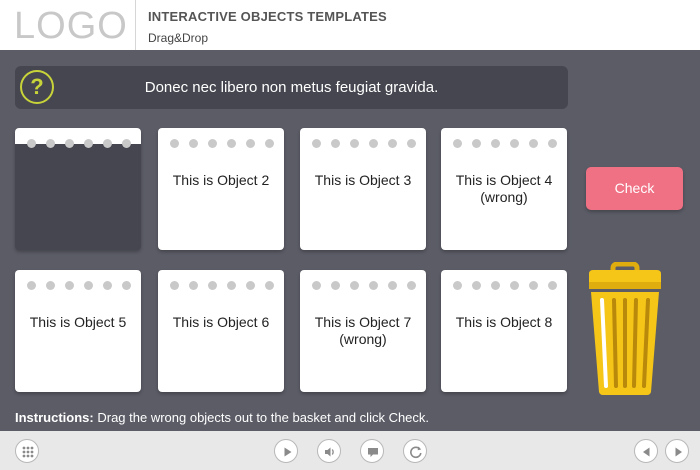 The height and width of the screenshot is (470, 700). What do you see at coordinates (363, 189) in the screenshot?
I see `drag-object-3: This is Object 3` at bounding box center [363, 189].